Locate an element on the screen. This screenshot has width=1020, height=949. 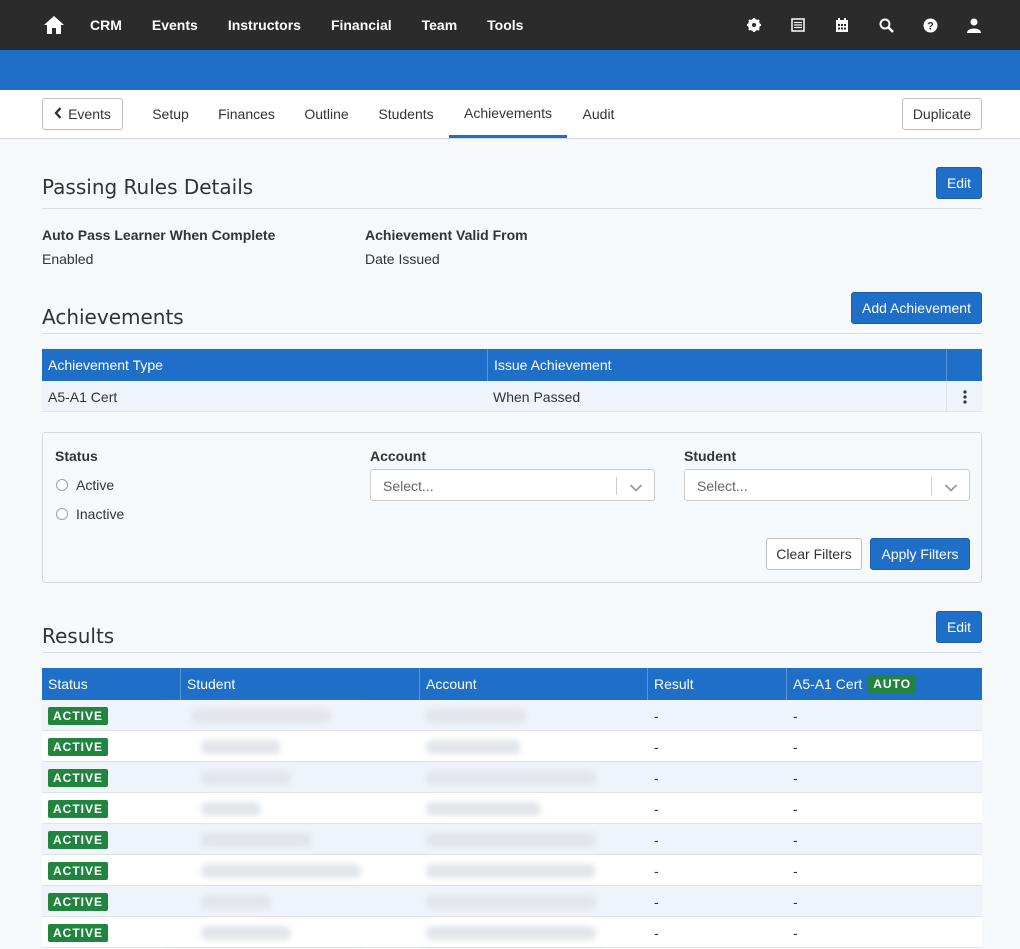
status-inactive-radio: Inactive is located at coordinates (90, 514).